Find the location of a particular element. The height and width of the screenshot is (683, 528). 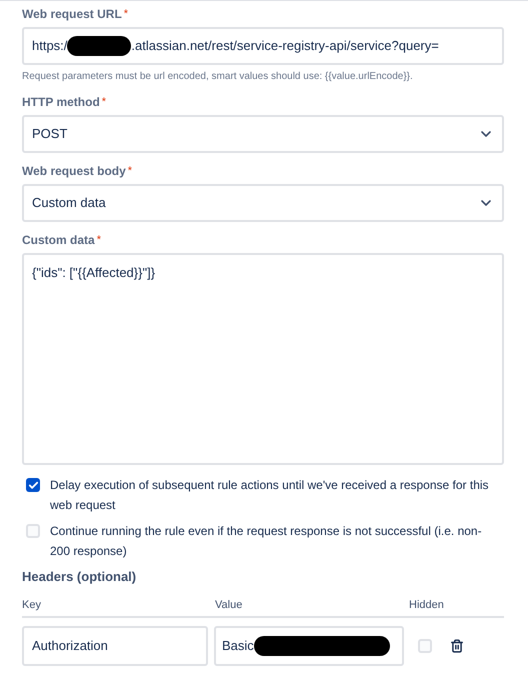

hidden-checkbox is located at coordinates (425, 646).